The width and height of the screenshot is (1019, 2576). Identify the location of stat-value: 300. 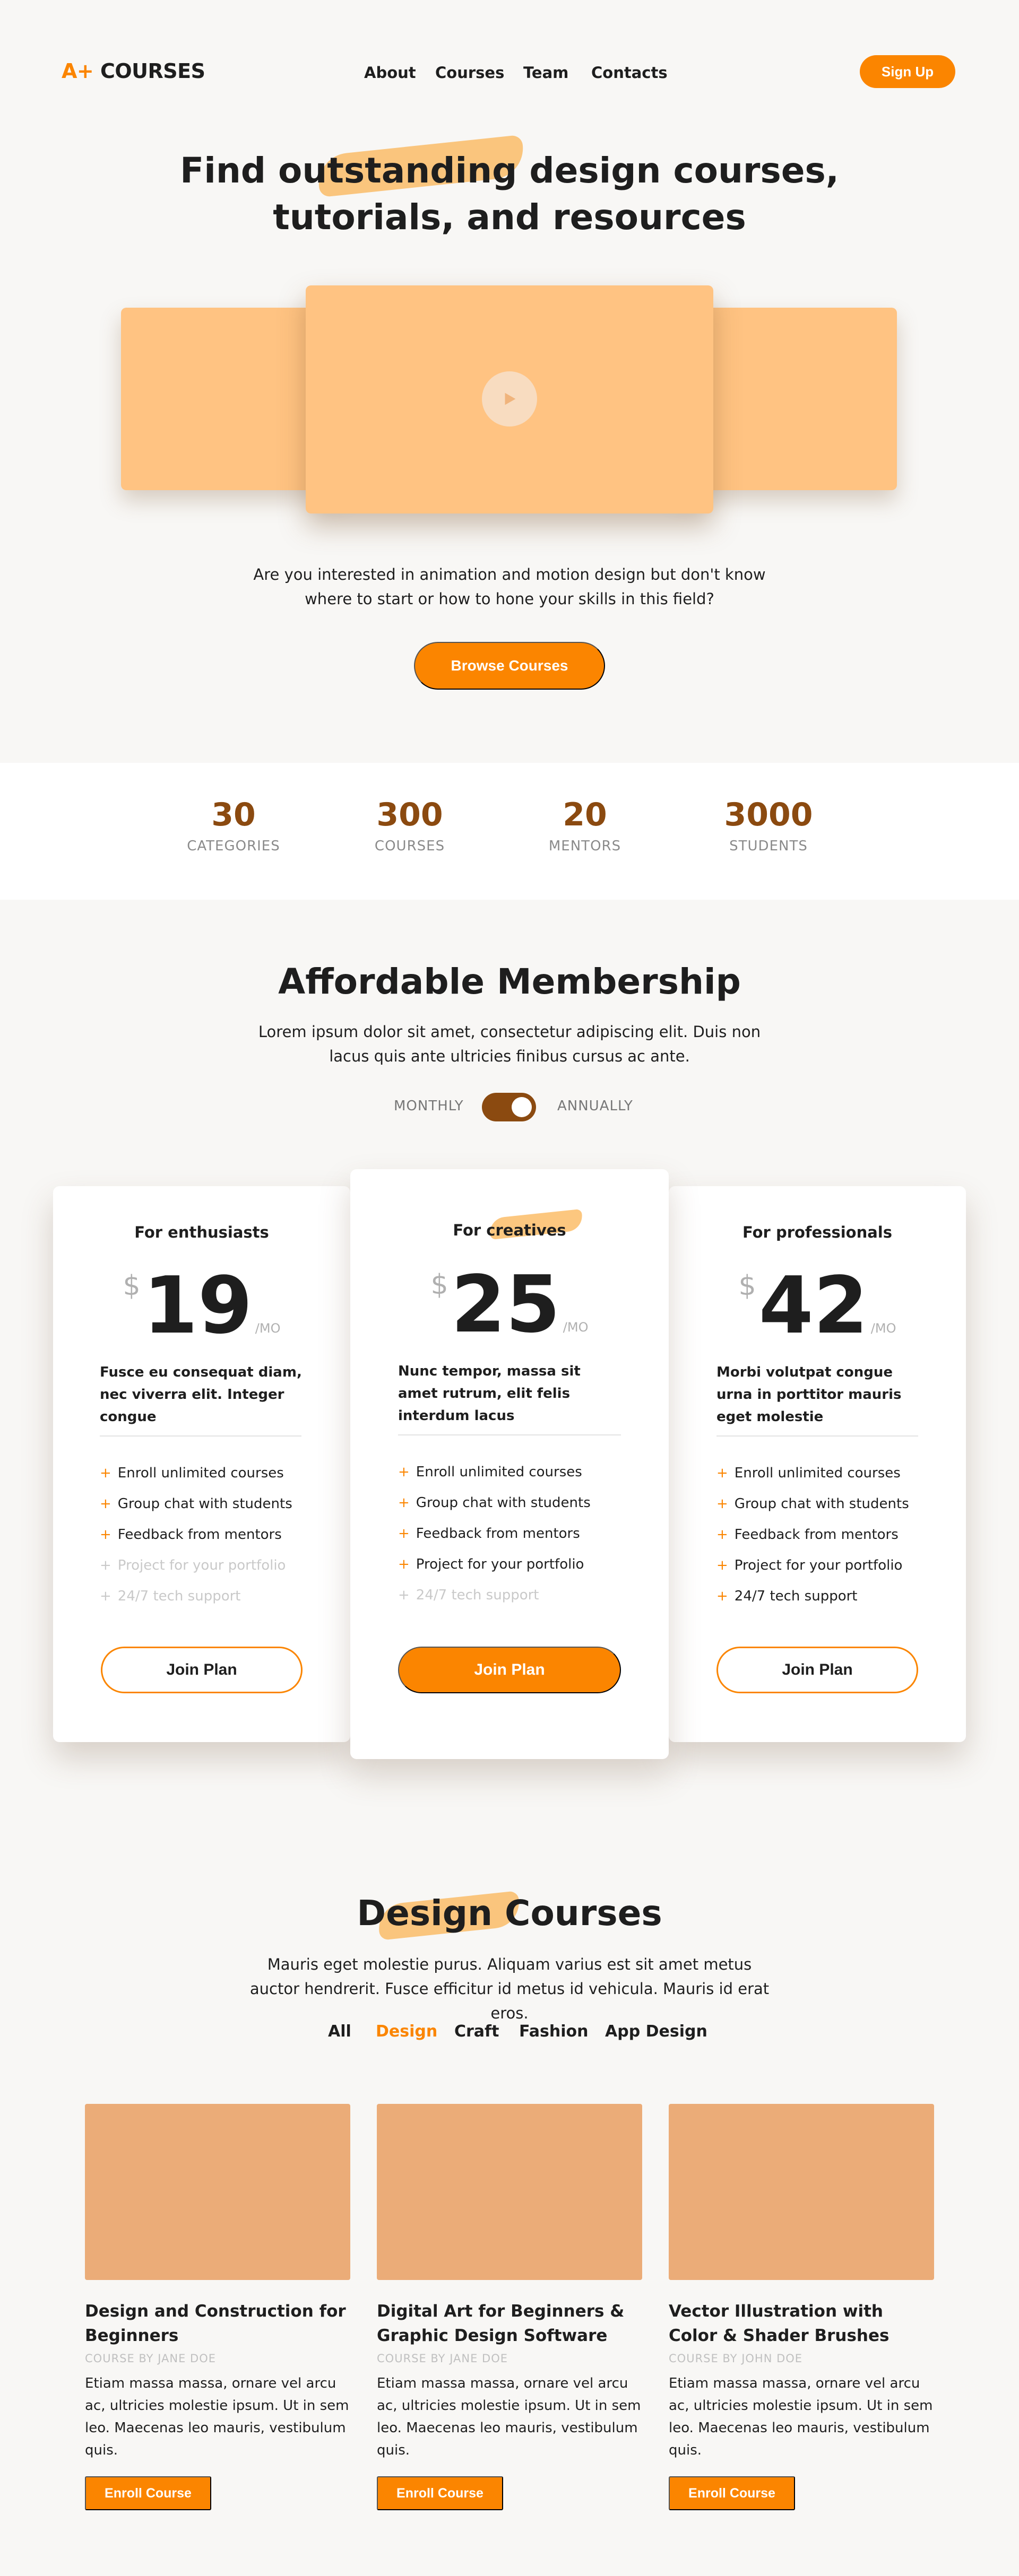
(410, 814).